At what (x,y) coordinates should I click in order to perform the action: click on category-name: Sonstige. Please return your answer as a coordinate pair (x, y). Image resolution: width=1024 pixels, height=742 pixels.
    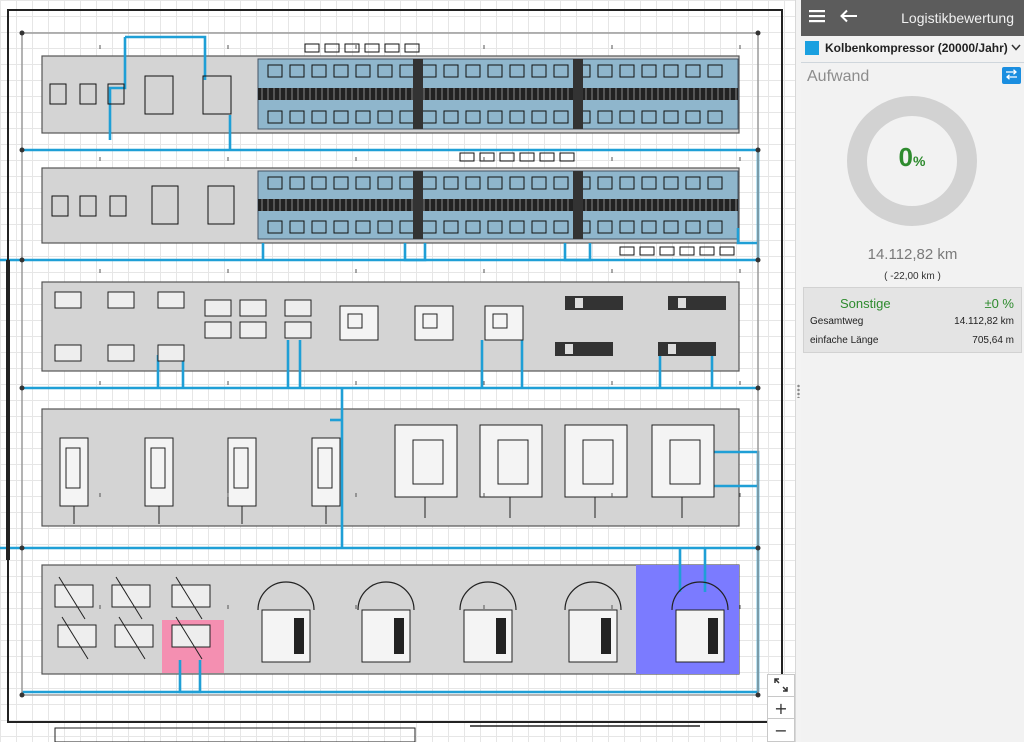
    Looking at the image, I should click on (865, 303).